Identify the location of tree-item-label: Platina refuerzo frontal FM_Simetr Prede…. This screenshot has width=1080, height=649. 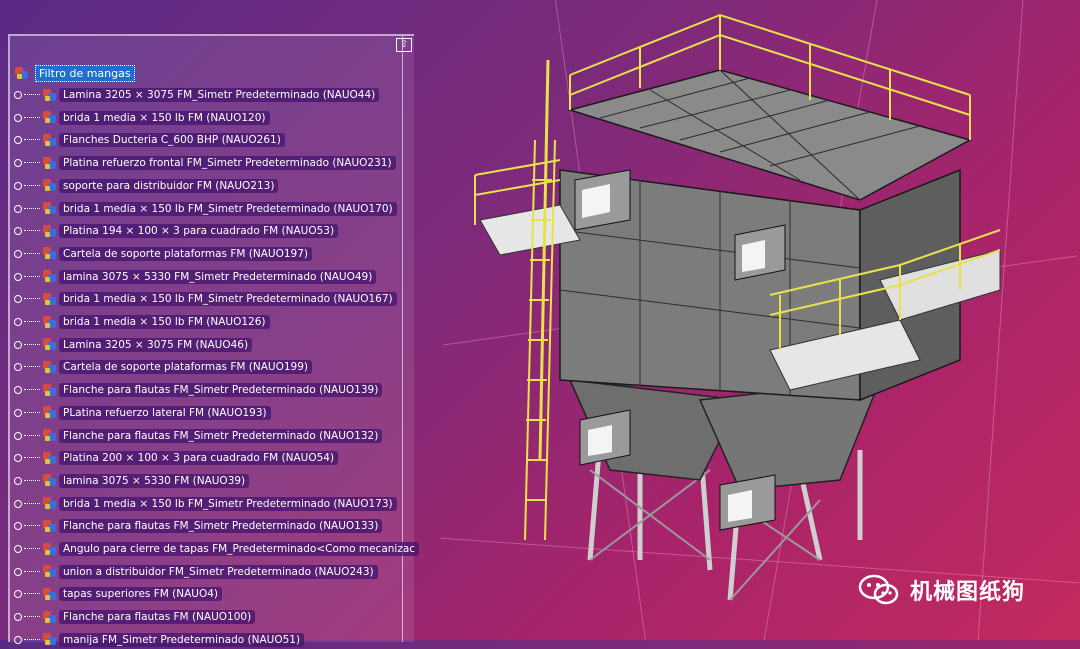
(227, 163).